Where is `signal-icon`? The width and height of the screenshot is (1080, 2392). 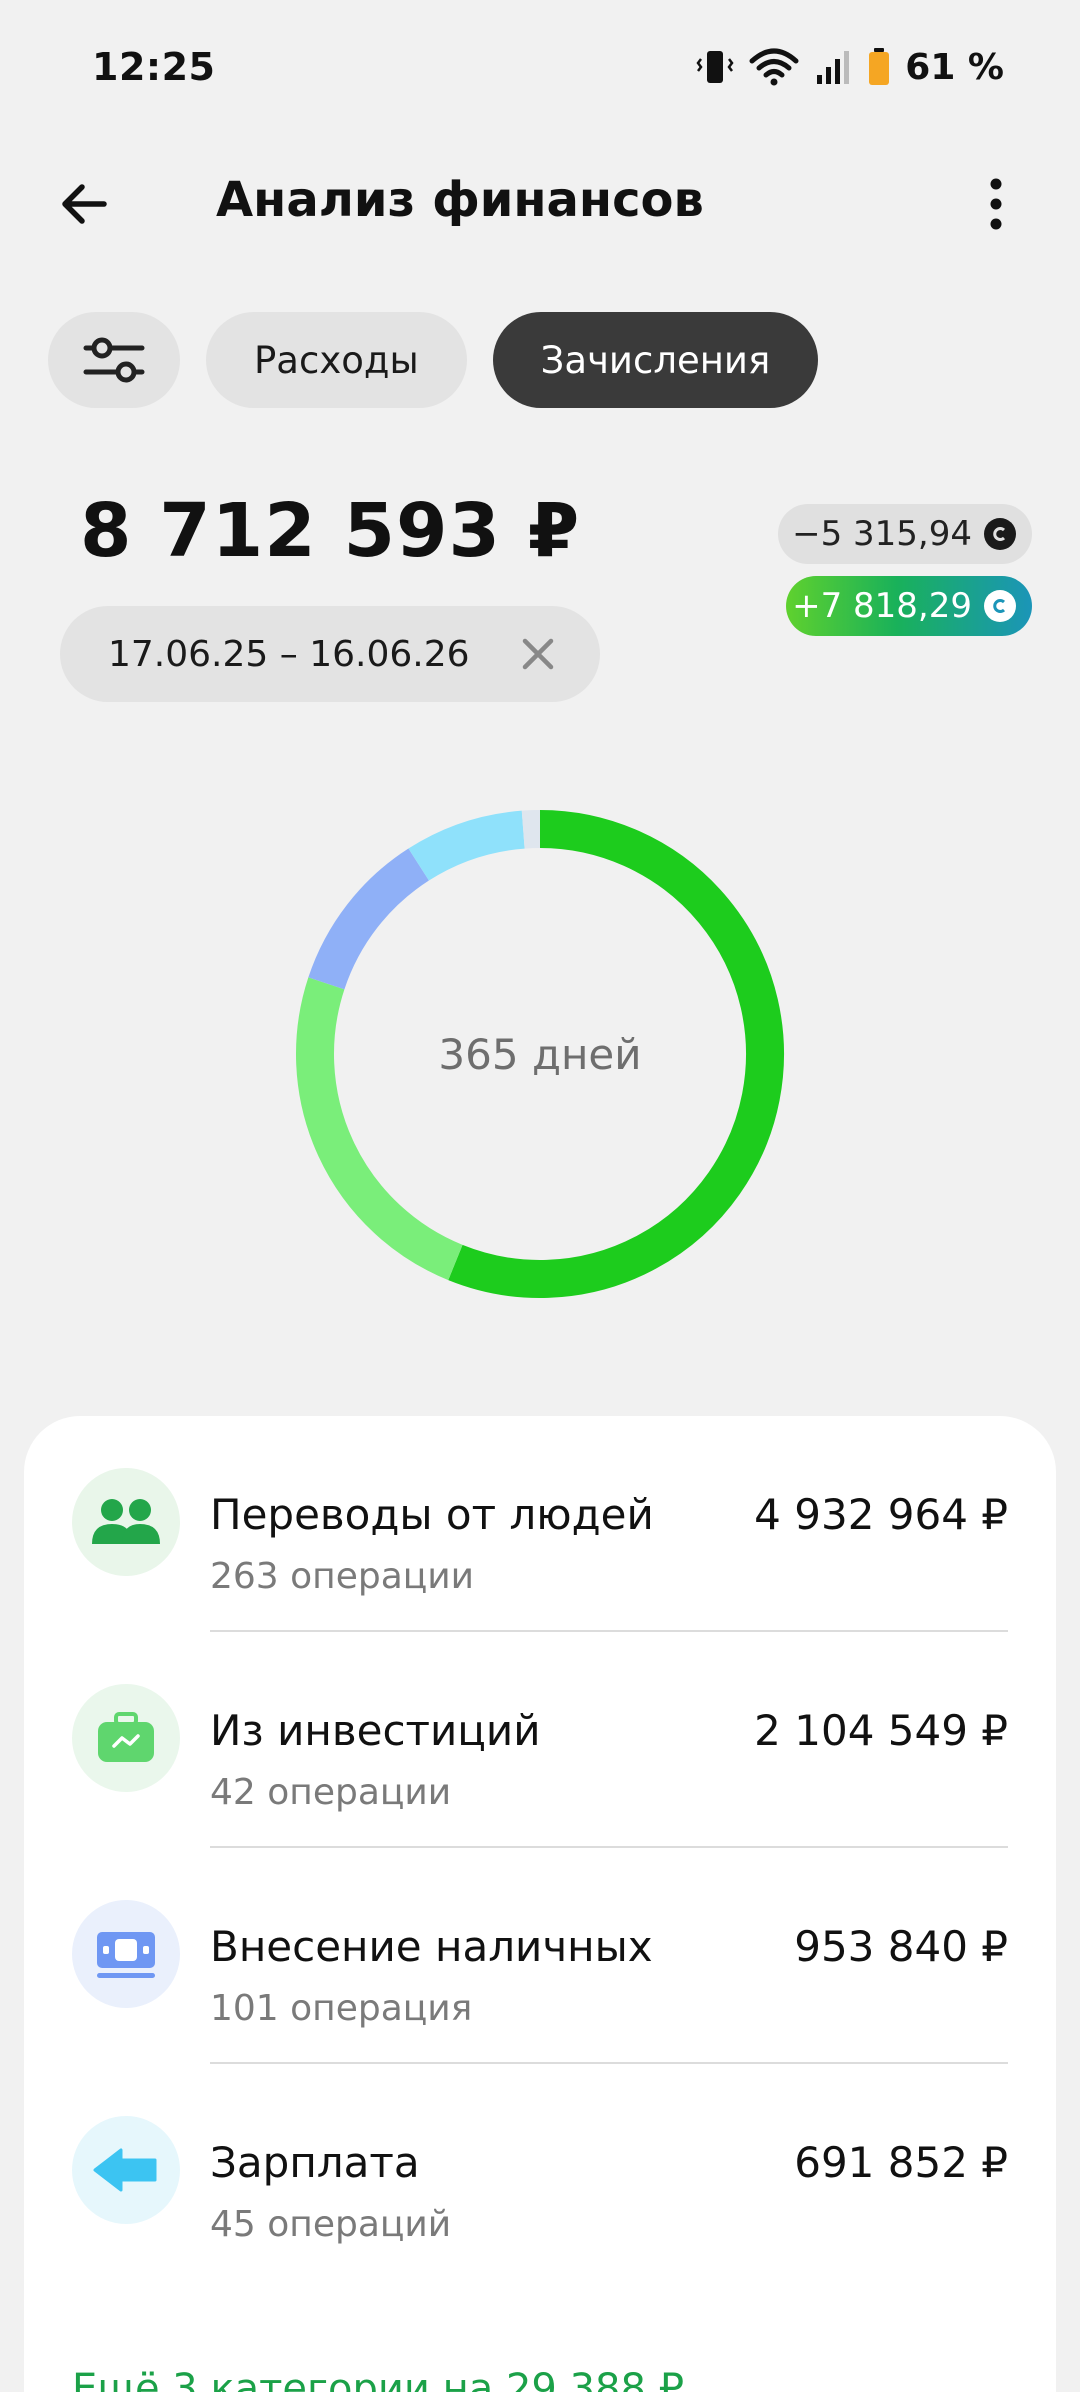 signal-icon is located at coordinates (833, 67).